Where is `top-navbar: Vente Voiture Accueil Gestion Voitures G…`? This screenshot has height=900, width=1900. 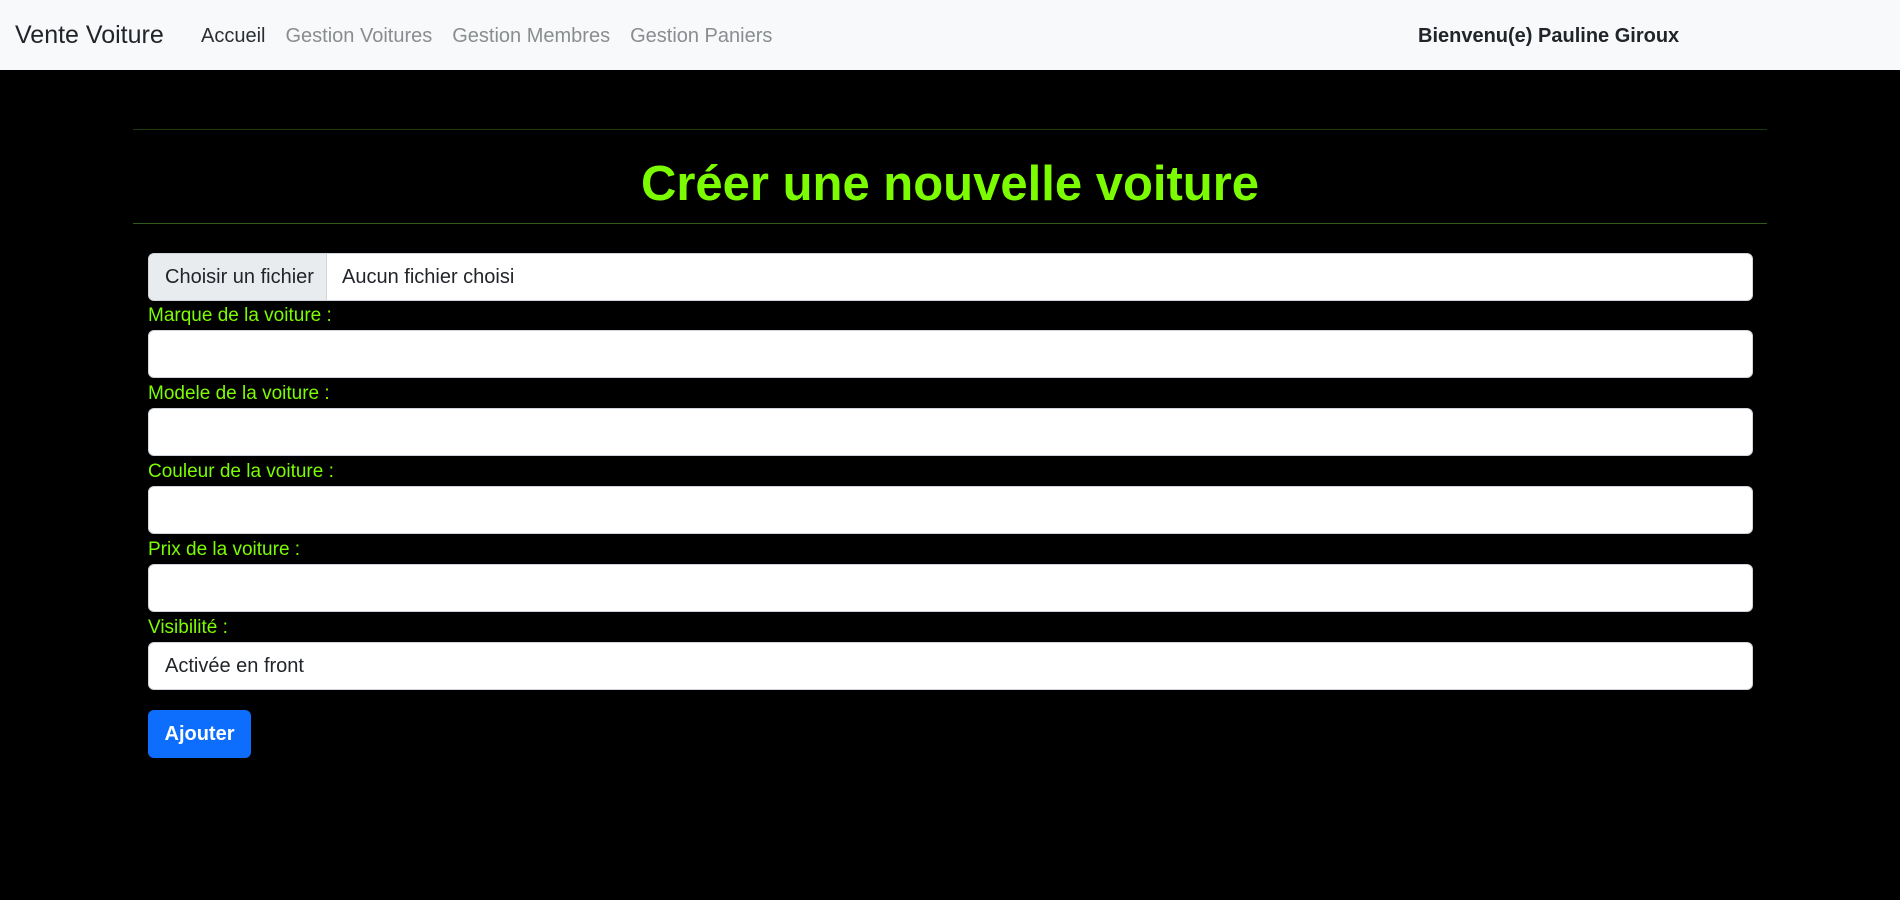
top-navbar: Vente Voiture Accueil Gestion Voitures G… is located at coordinates (950, 35).